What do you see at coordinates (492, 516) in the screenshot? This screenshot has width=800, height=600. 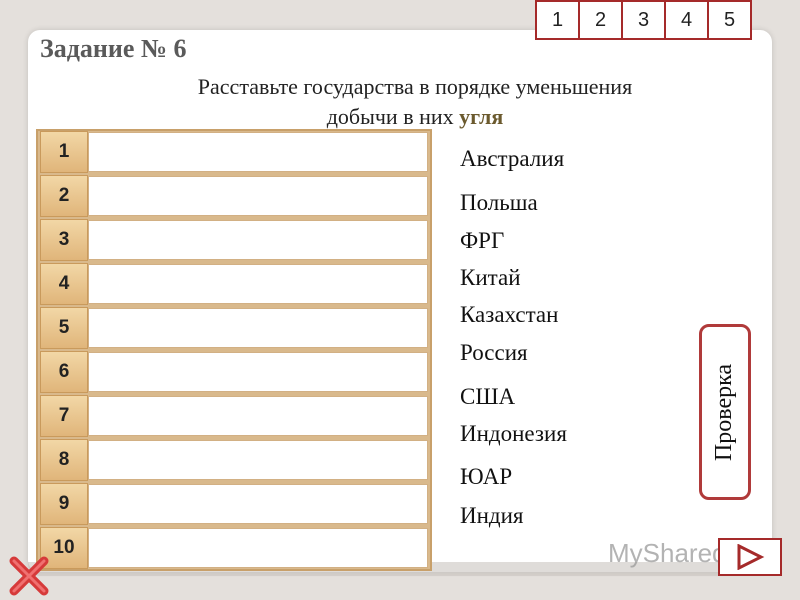 I see `country-item-india: Индия` at bounding box center [492, 516].